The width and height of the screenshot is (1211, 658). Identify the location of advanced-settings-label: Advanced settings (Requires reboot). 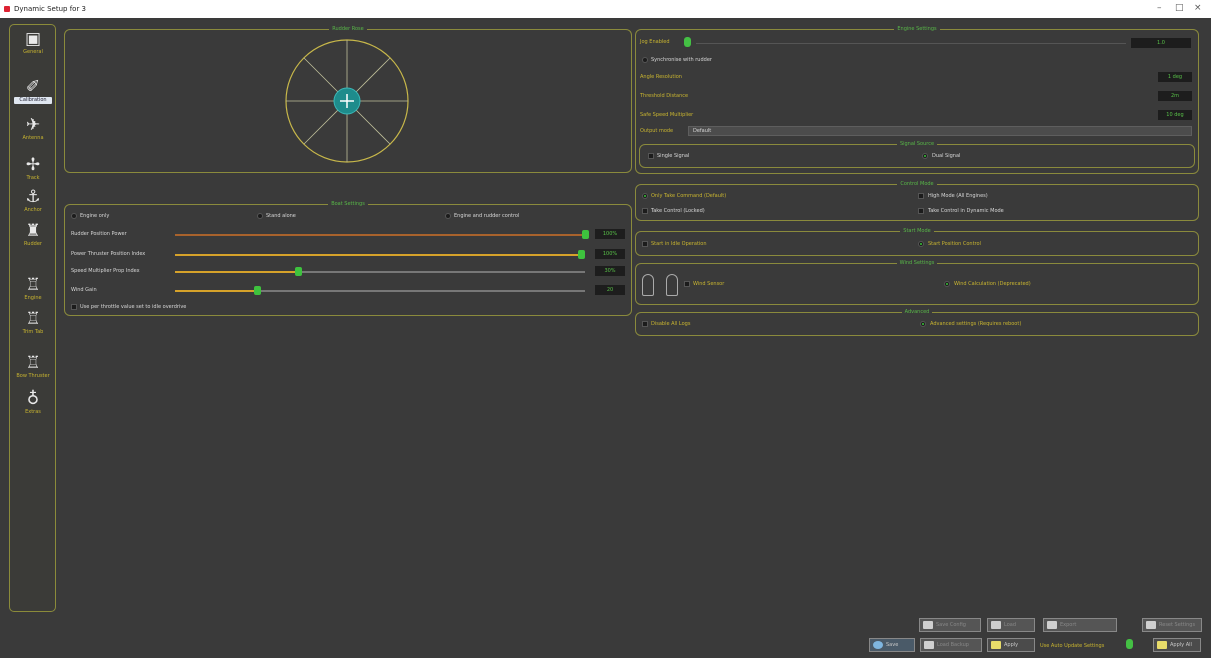
(976, 324).